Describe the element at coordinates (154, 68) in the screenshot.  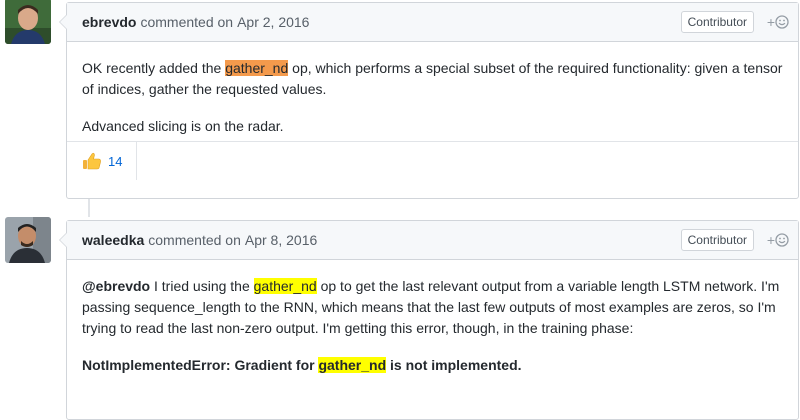
I see `text-segment: OK recently added the` at that location.